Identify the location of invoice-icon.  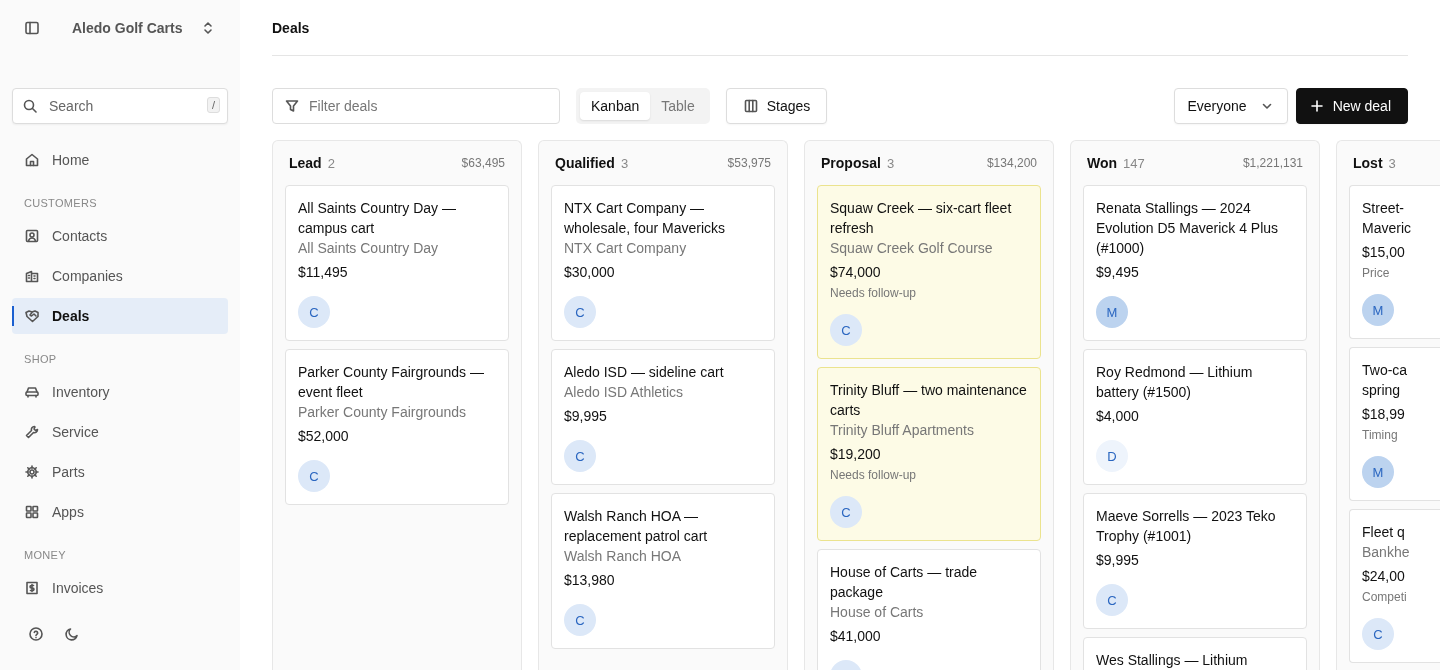
(32, 588).